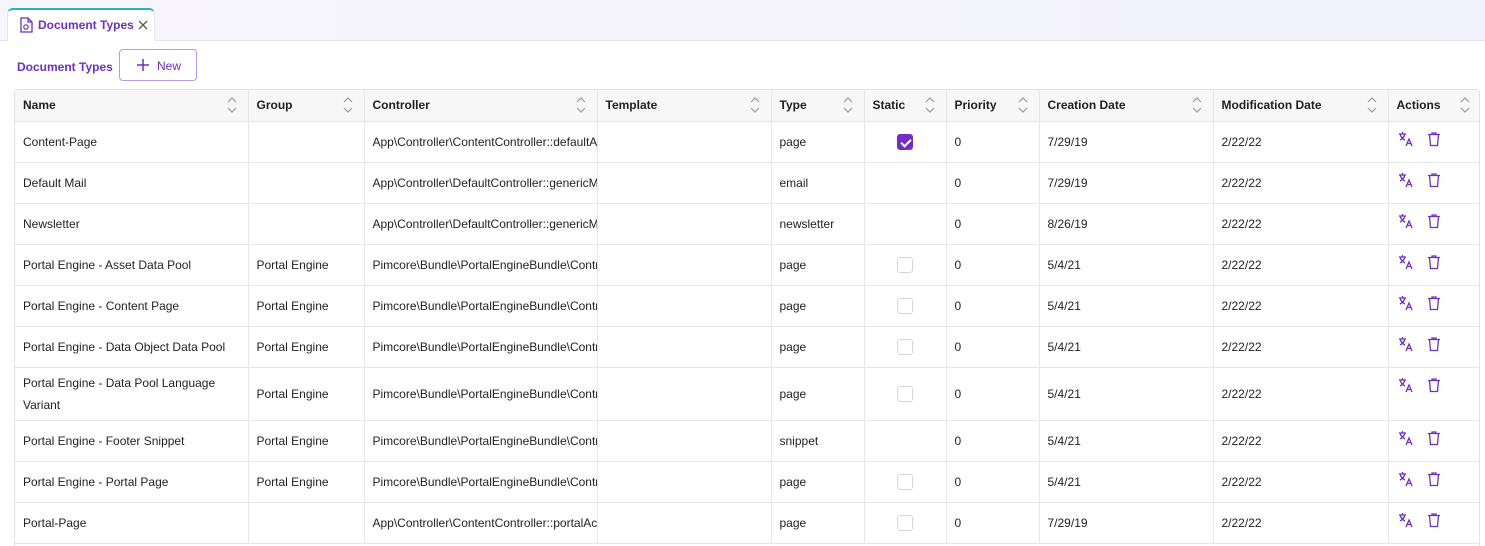 The width and height of the screenshot is (1485, 546). Describe the element at coordinates (65, 67) in the screenshot. I see `page-title: Document Types` at that location.